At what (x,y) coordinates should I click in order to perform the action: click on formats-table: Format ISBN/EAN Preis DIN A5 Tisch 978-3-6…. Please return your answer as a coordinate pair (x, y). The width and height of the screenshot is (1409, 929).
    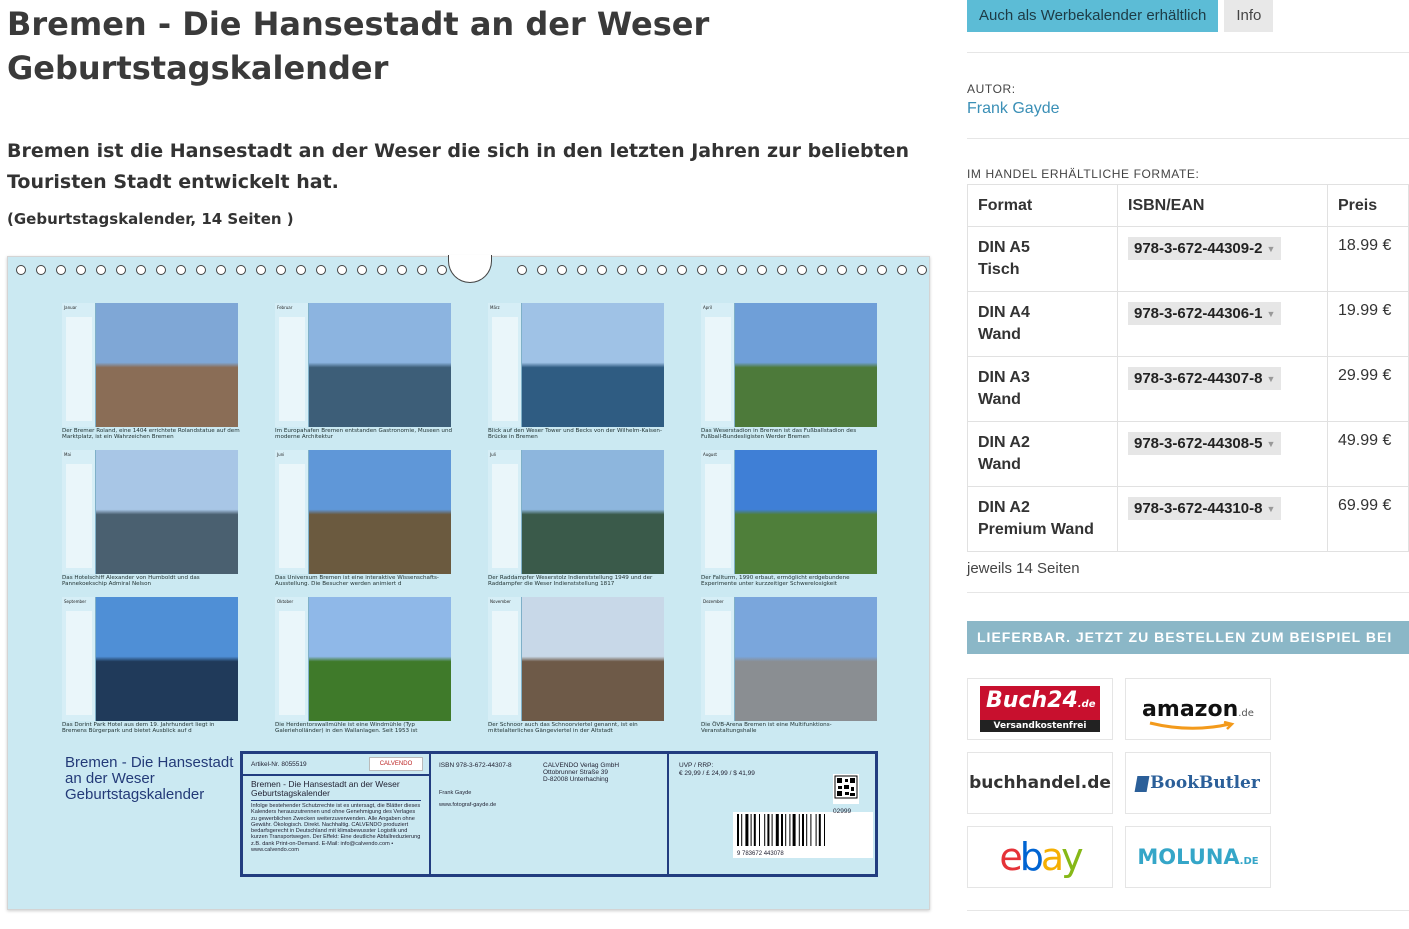
    Looking at the image, I should click on (1188, 368).